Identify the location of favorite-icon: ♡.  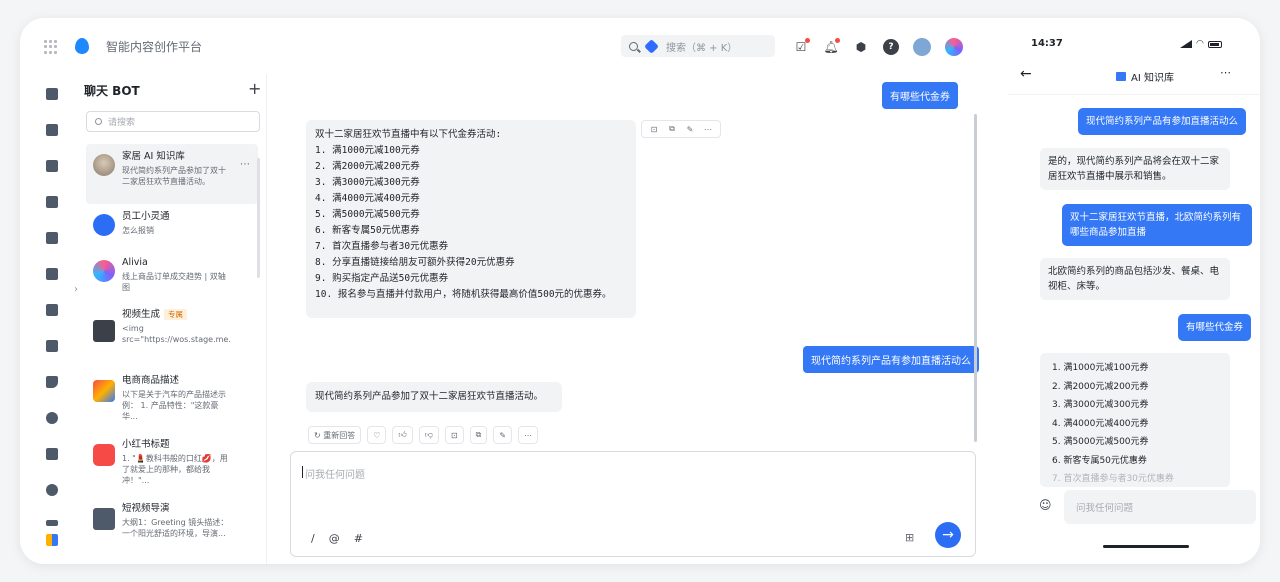
(377, 435).